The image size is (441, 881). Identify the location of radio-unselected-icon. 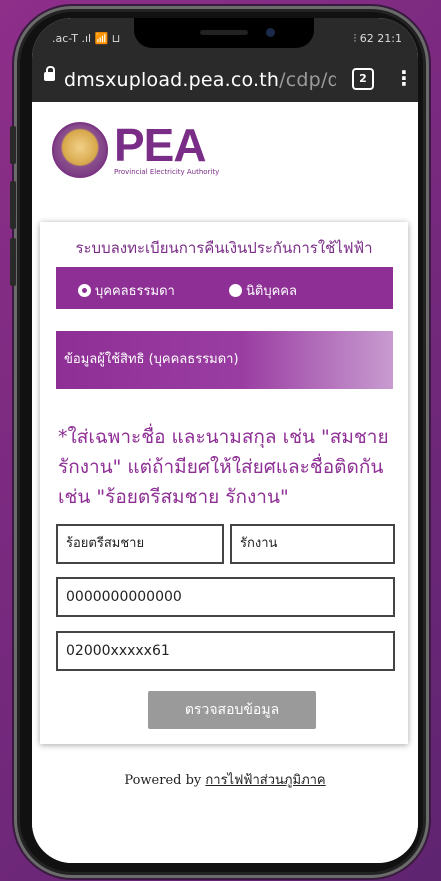
(235, 290).